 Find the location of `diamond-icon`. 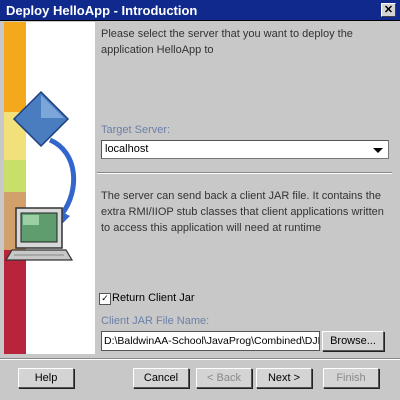

diamond-icon is located at coordinates (41, 119).